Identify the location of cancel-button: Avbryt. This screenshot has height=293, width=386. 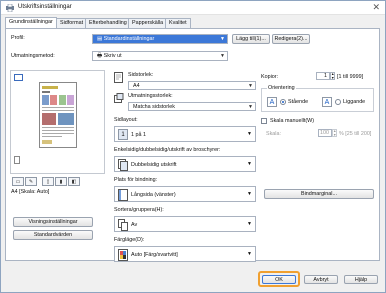
(321, 279).